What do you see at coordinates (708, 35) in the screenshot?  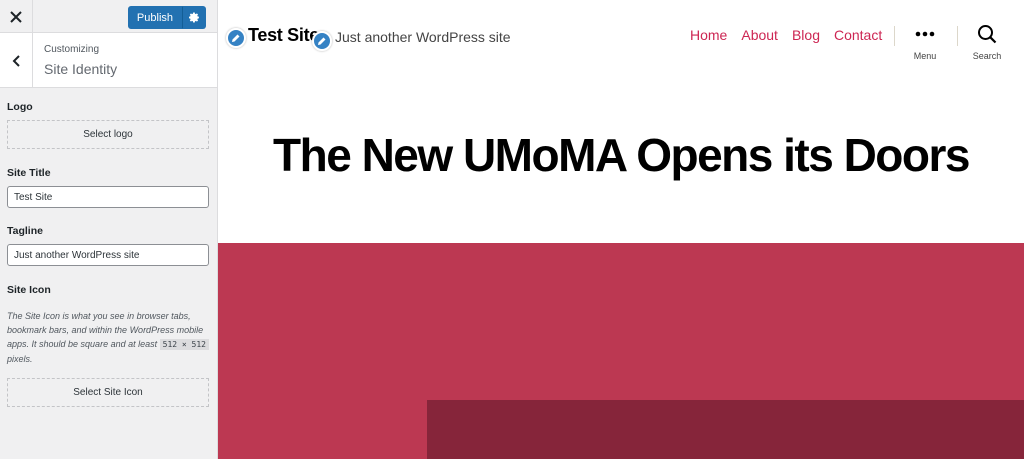 I see `nav-home: Home` at bounding box center [708, 35].